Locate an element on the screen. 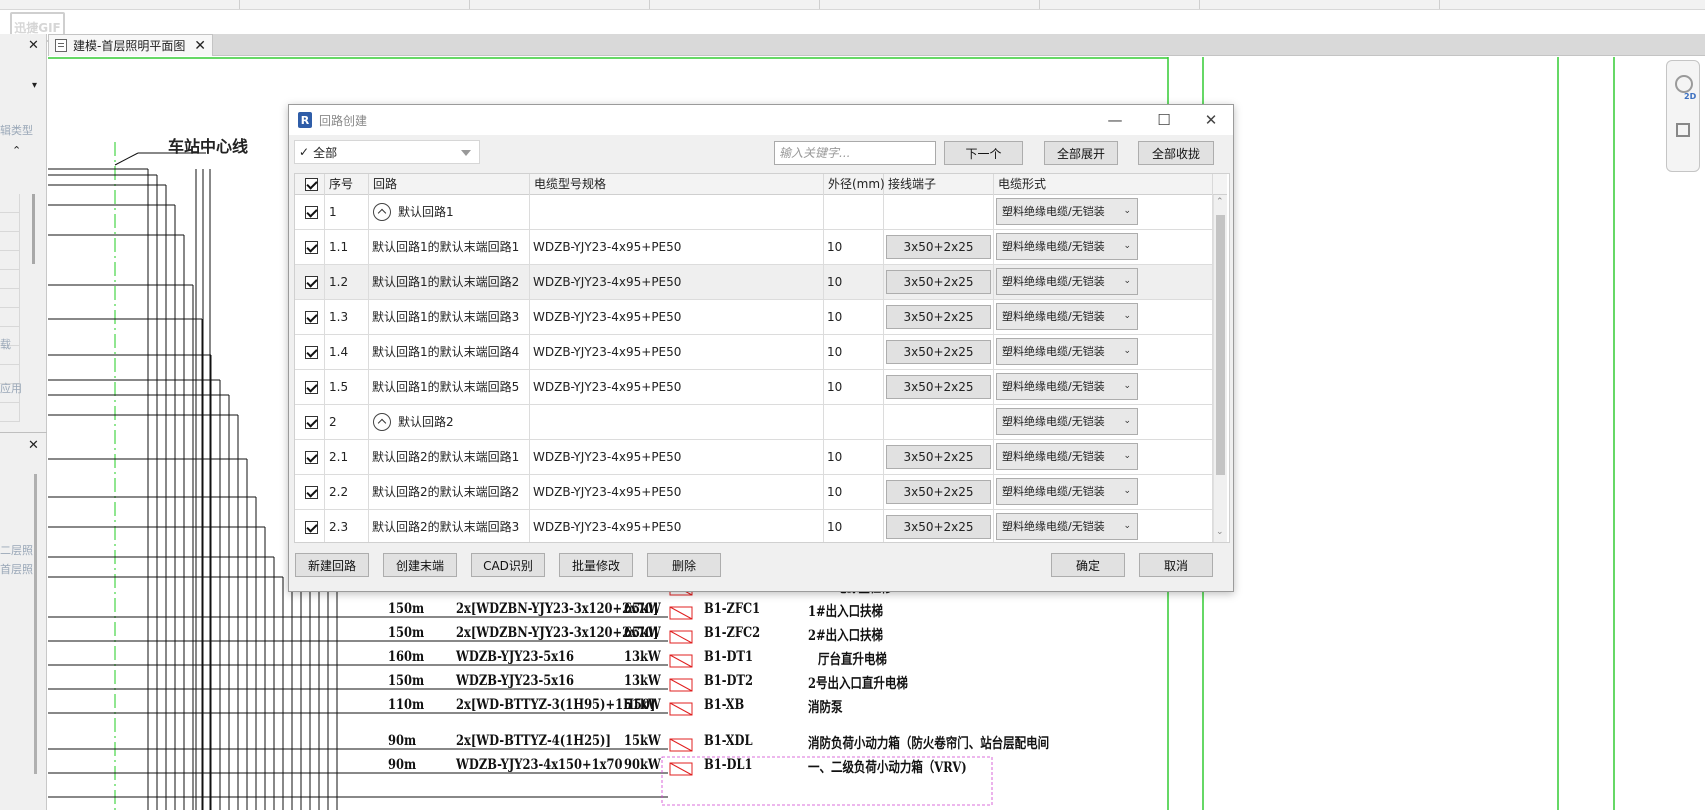  view-mode-badge: 2D is located at coordinates (1690, 96).